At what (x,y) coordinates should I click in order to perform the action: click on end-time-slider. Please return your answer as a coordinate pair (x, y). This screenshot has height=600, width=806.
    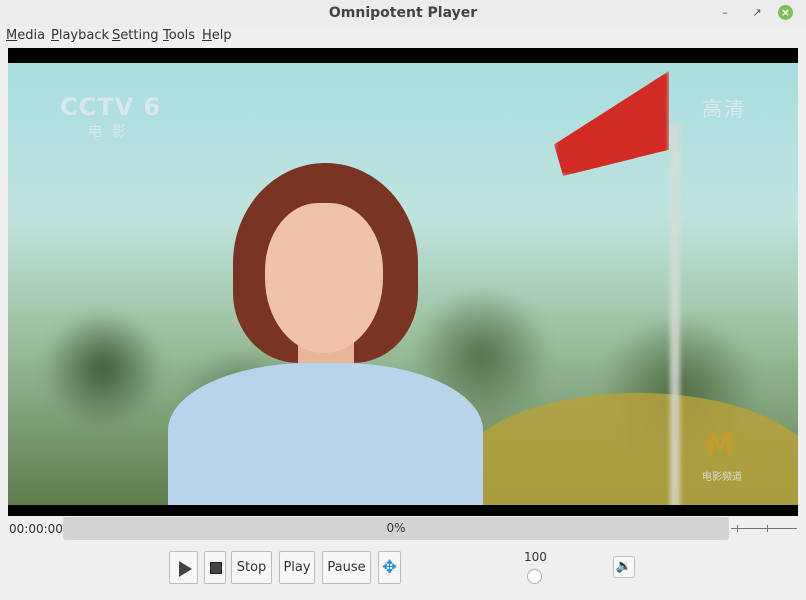
    Looking at the image, I should click on (764, 528).